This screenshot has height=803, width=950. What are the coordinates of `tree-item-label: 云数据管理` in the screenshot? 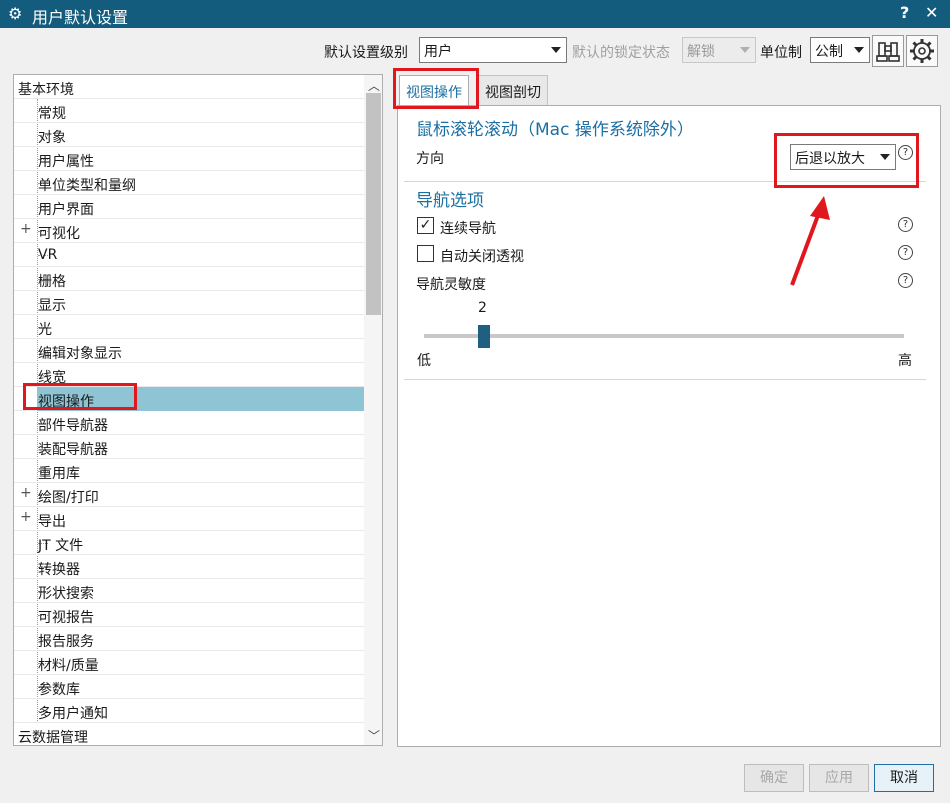 It's located at (53, 738).